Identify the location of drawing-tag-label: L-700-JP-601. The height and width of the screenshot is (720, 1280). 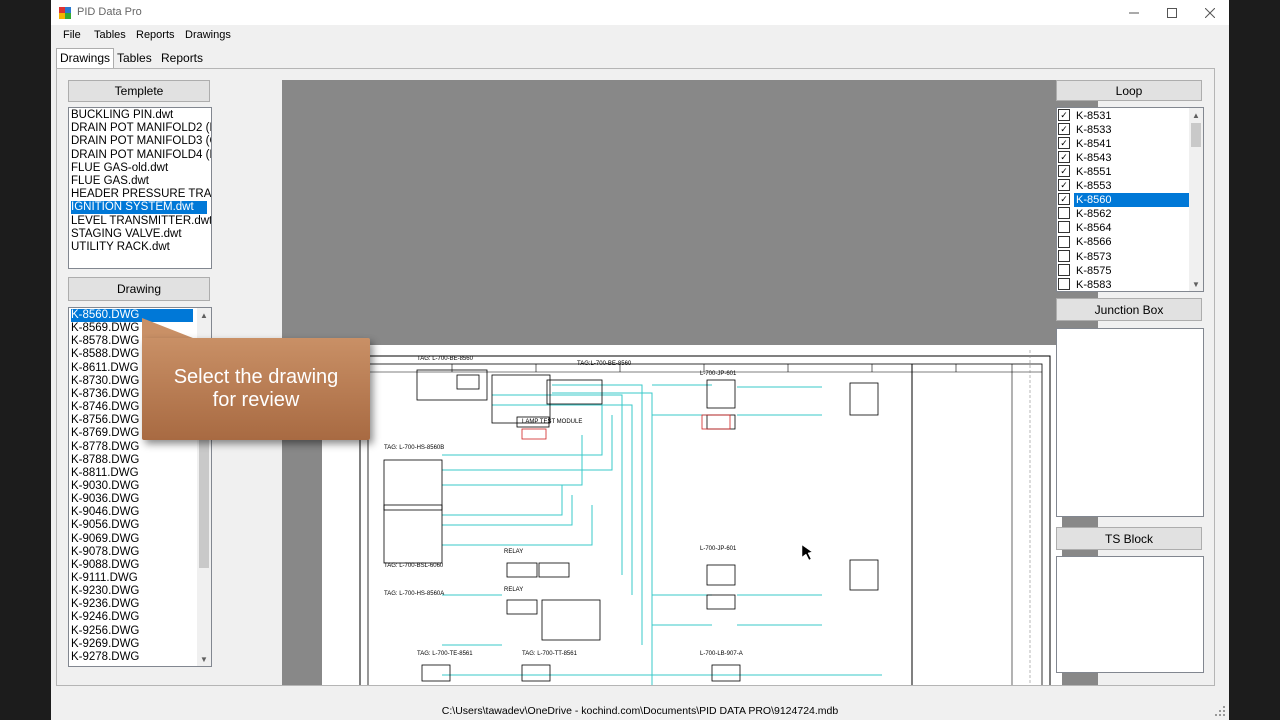
(718, 374).